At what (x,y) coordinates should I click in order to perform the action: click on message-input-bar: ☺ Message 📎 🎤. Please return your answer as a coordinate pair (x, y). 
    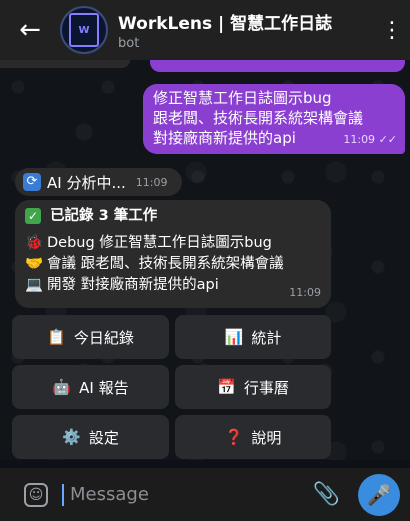
    Looking at the image, I should click on (205, 494).